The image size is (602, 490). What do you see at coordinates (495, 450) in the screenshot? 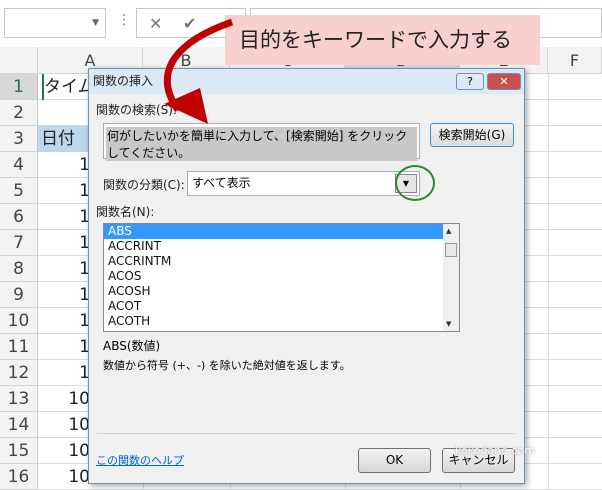
I see `watermark: kokodane.com` at bounding box center [495, 450].